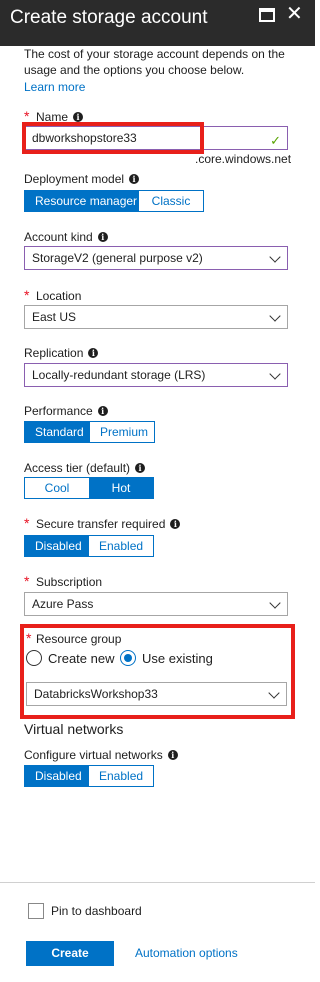 This screenshot has height=982, width=320. Describe the element at coordinates (82, 201) in the screenshot. I see `option-resource-manager: Resource manager` at that location.